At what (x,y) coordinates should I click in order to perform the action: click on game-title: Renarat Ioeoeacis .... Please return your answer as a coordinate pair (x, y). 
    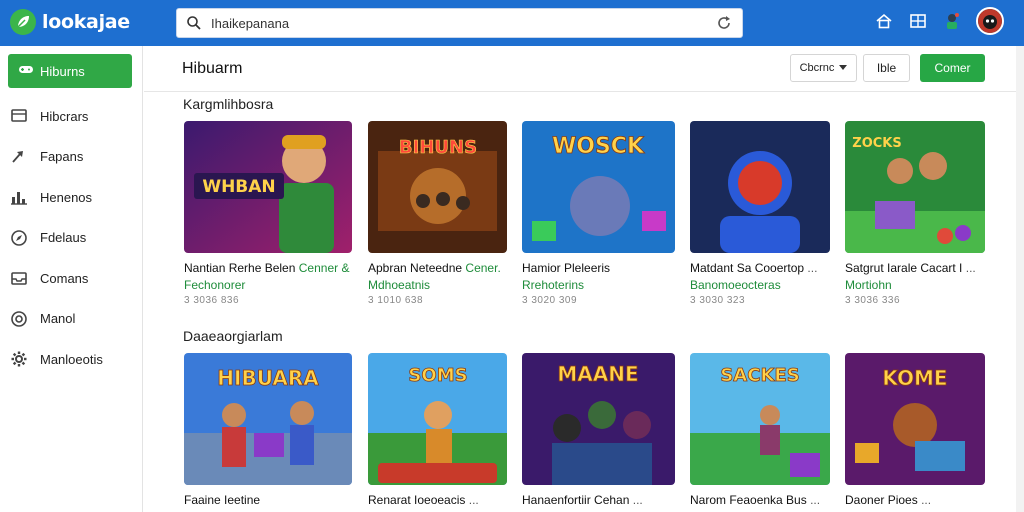
    Looking at the image, I should click on (423, 500).